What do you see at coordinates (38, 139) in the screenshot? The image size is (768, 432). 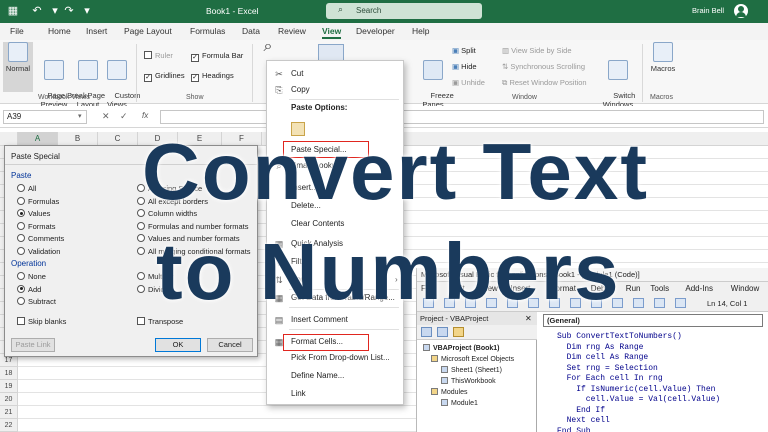 I see `column-header-a: A` at bounding box center [38, 139].